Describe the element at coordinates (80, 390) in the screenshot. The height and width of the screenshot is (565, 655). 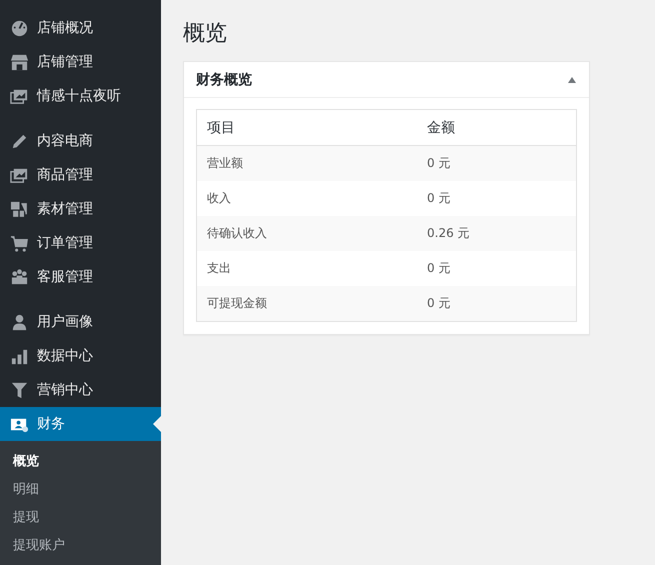
I see `menu-item: 营销中心` at that location.